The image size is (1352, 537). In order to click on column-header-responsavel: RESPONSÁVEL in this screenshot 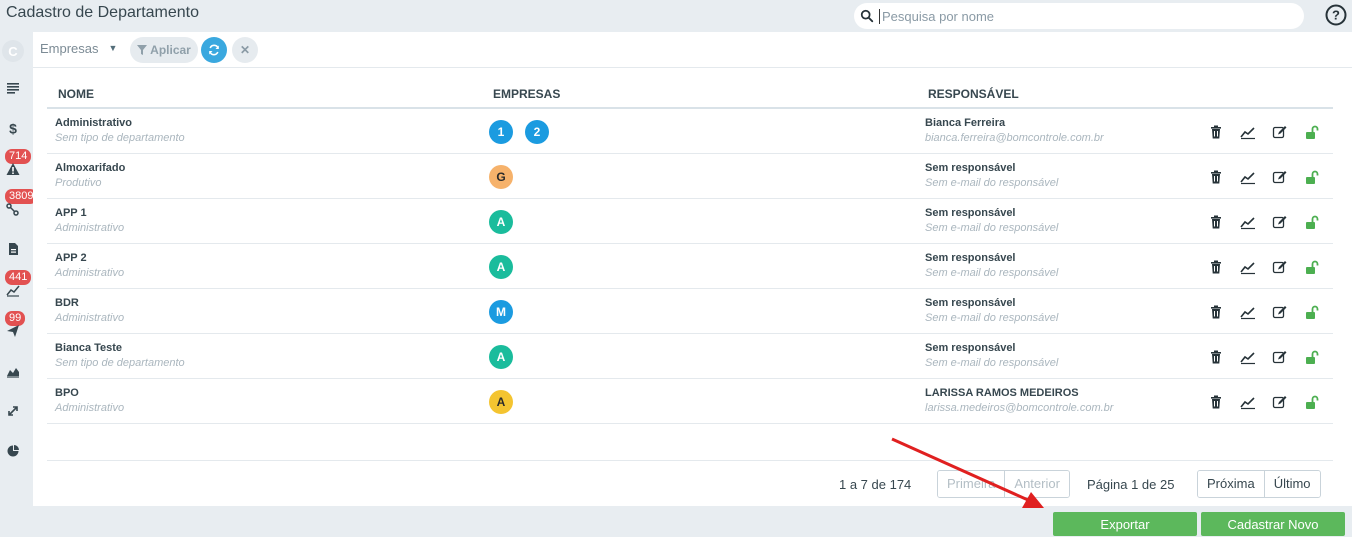, I will do `click(973, 94)`.